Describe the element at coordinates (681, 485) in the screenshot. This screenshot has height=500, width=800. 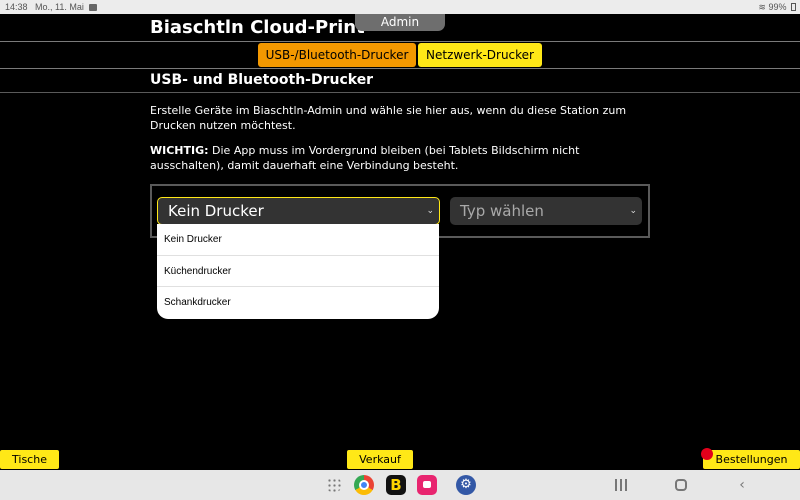
I see `home-icon` at that location.